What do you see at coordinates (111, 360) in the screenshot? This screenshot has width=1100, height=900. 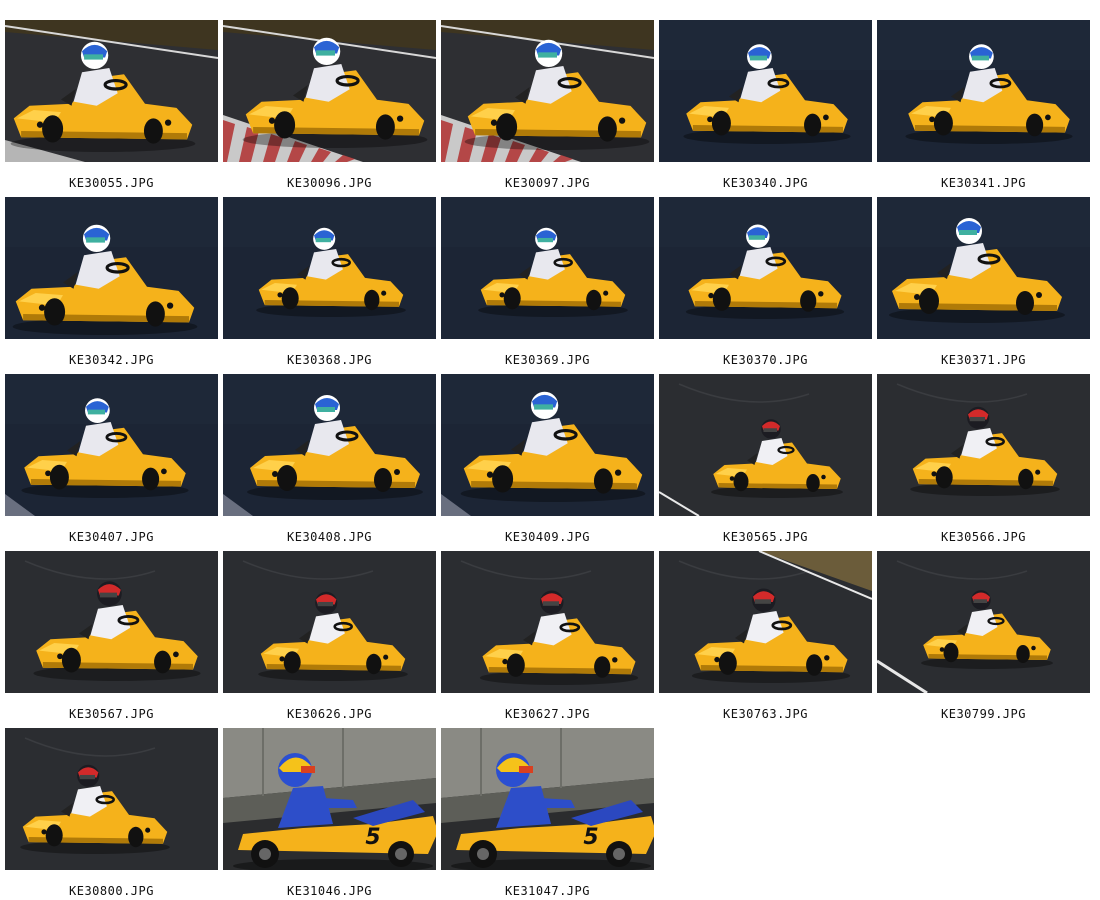 I see `thumbnail-filename: KE30342.JPG` at bounding box center [111, 360].